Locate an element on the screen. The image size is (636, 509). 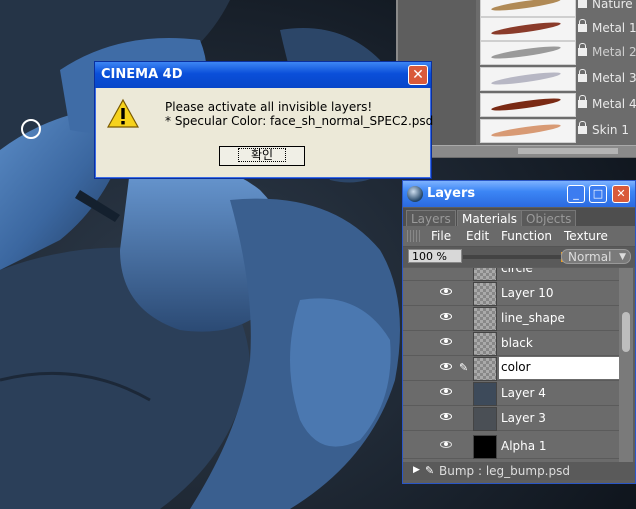
opacity-field: 100 % is located at coordinates (435, 256).